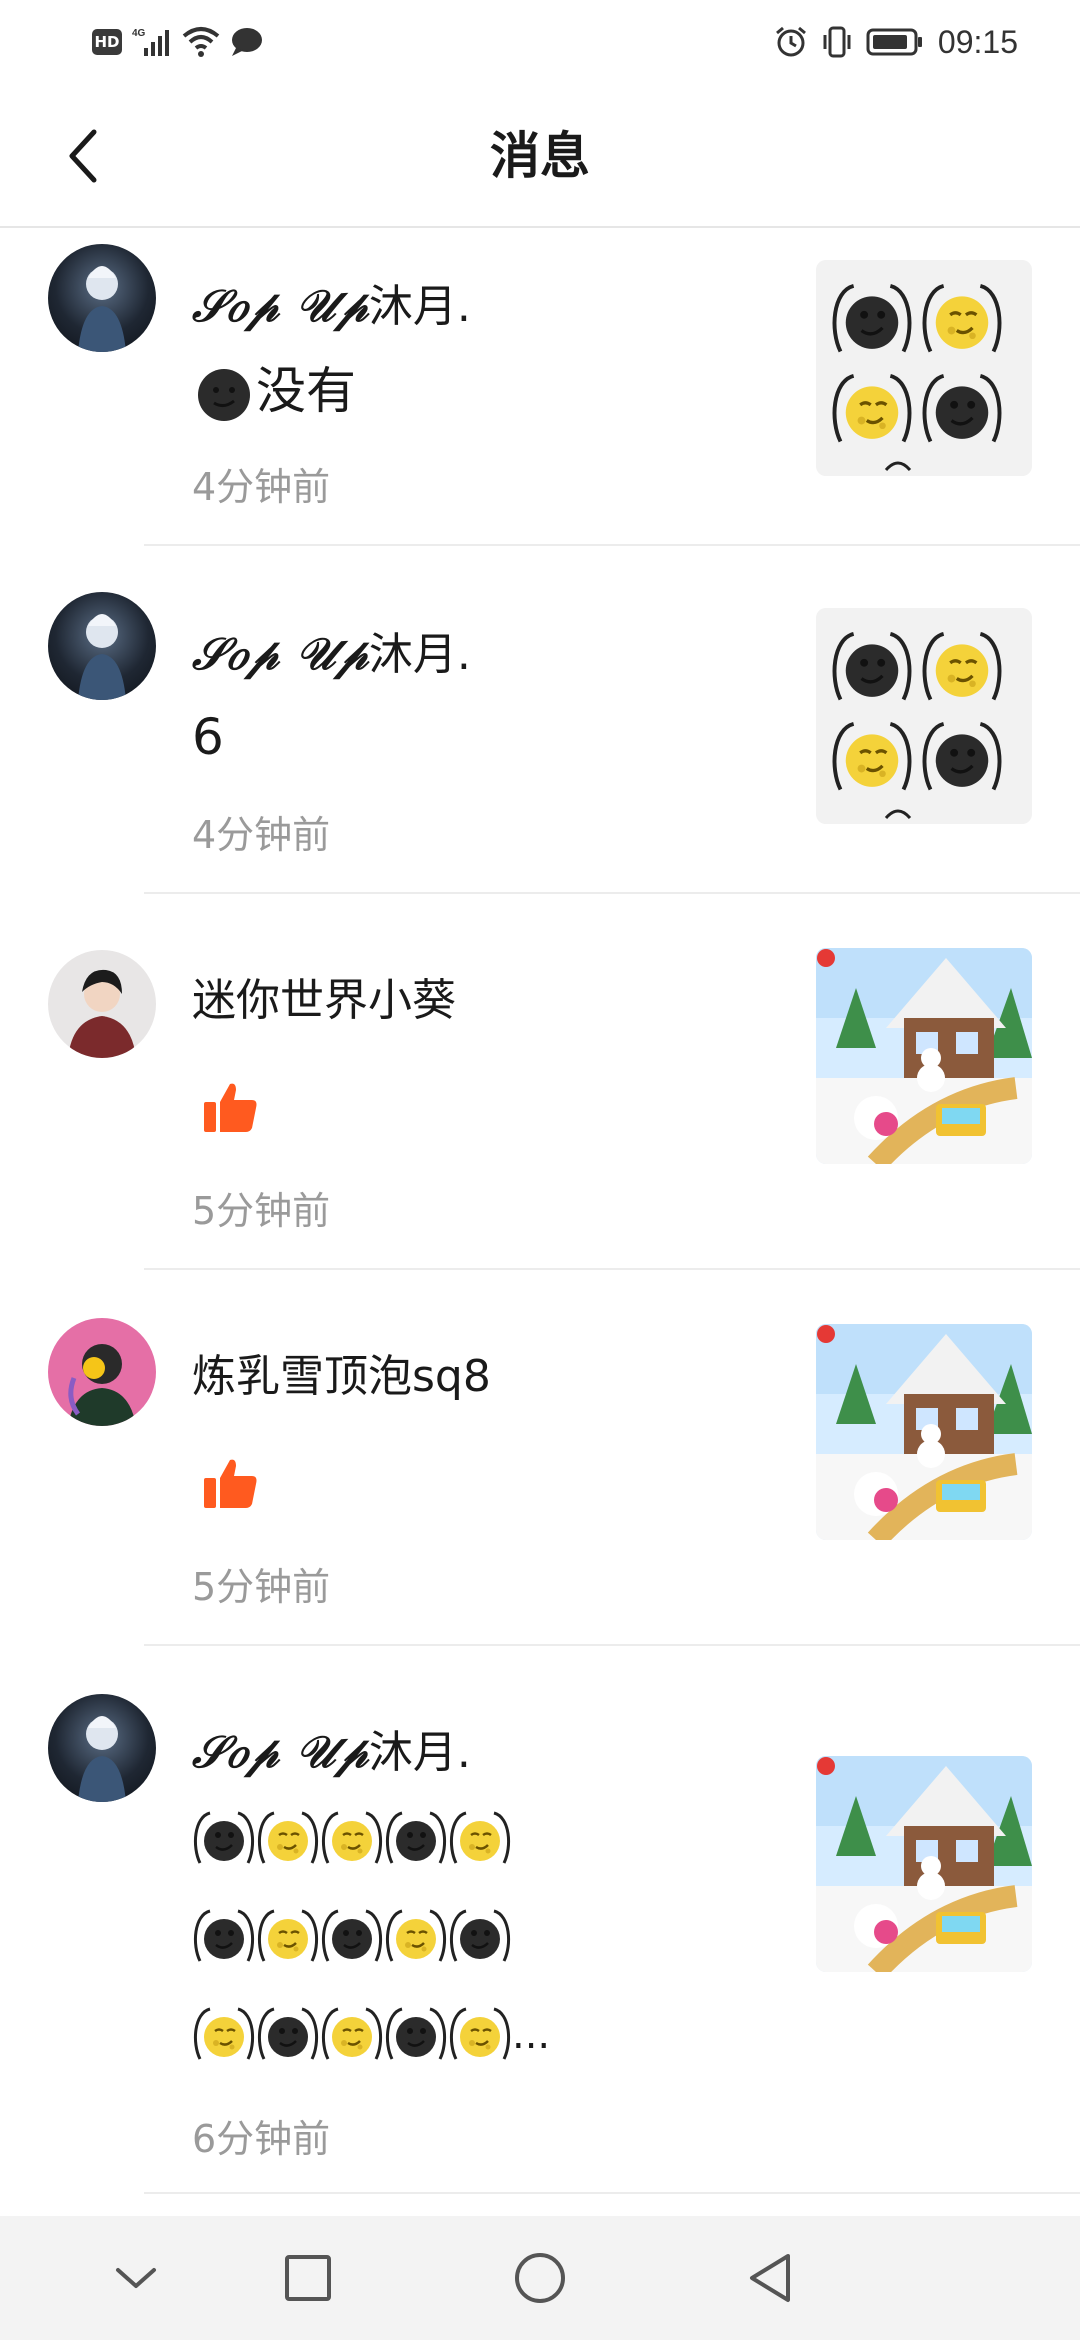  I want to click on list-item: 𝒮𝑜𝓅 𝒰𝓅沐月. 没有 4分钟前, so click(540, 388).